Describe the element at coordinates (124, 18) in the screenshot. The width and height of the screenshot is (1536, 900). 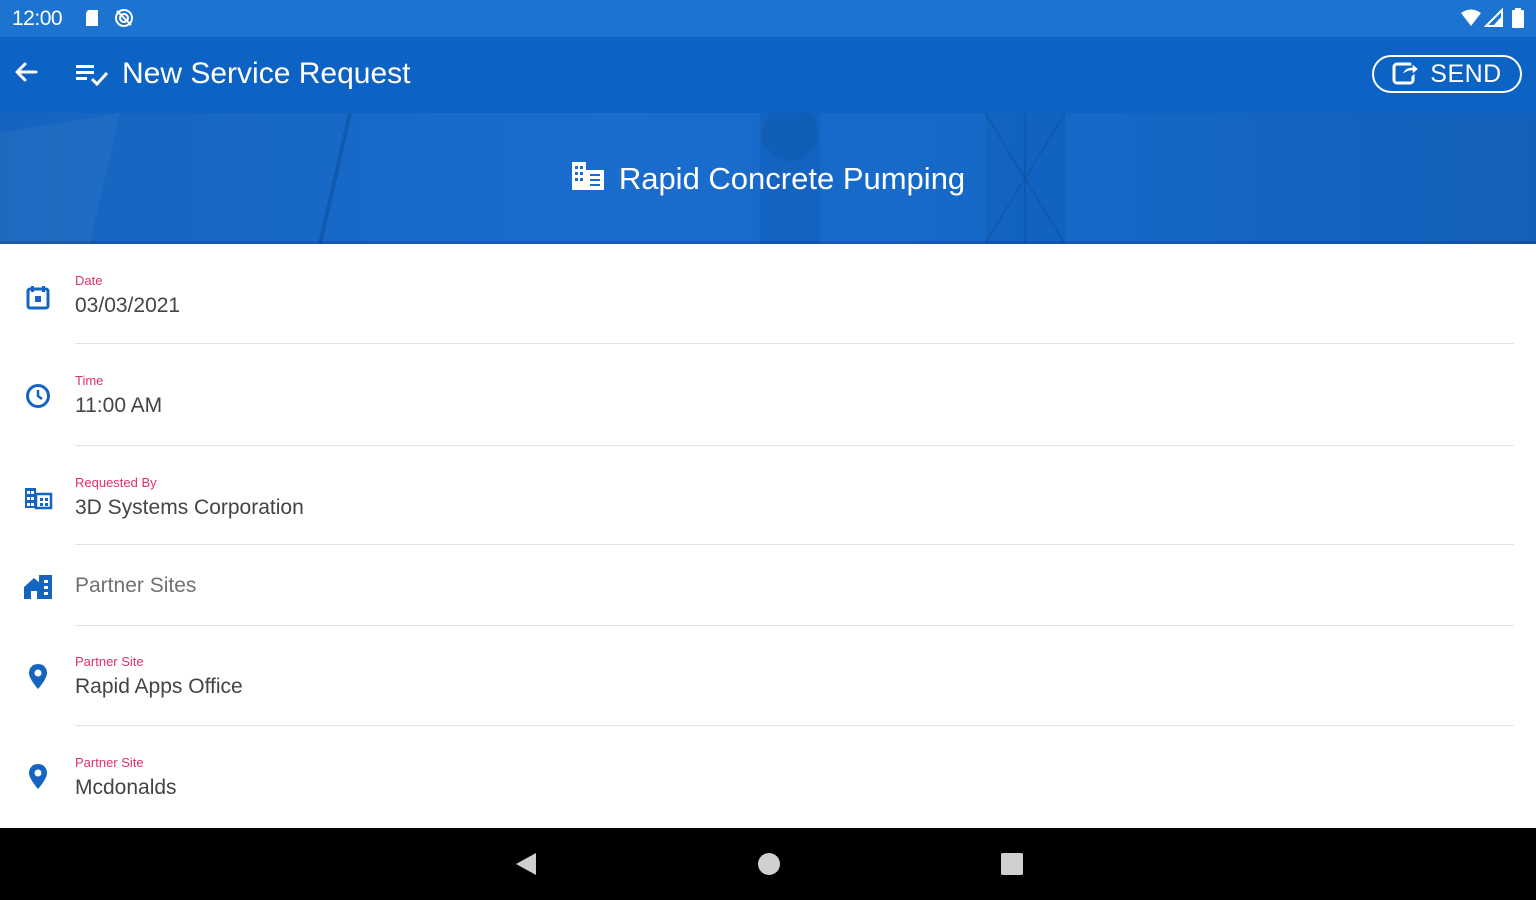
I see `sync-disabled-icon` at that location.